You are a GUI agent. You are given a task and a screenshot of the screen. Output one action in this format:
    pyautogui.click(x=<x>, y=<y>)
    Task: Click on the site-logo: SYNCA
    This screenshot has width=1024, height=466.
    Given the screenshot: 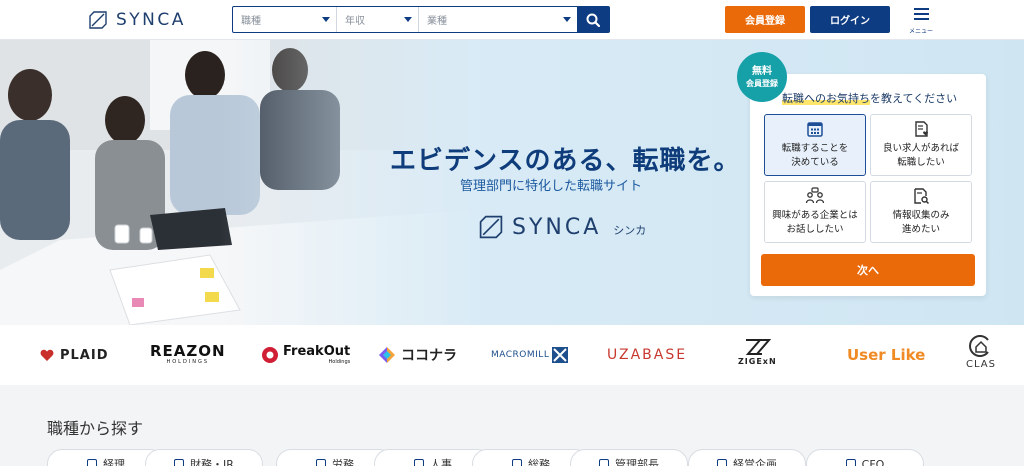 What is the action you would take?
    pyautogui.click(x=137, y=20)
    